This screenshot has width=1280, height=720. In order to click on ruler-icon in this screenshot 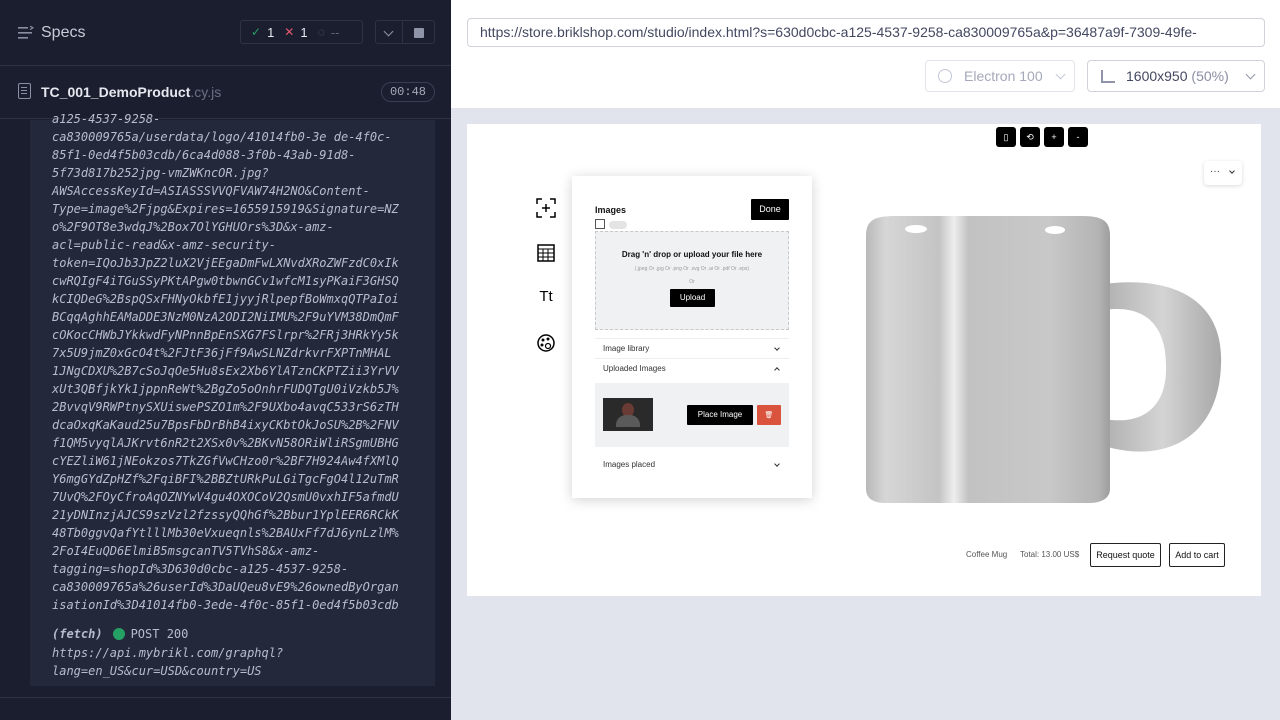, I will do `click(1108, 76)`.